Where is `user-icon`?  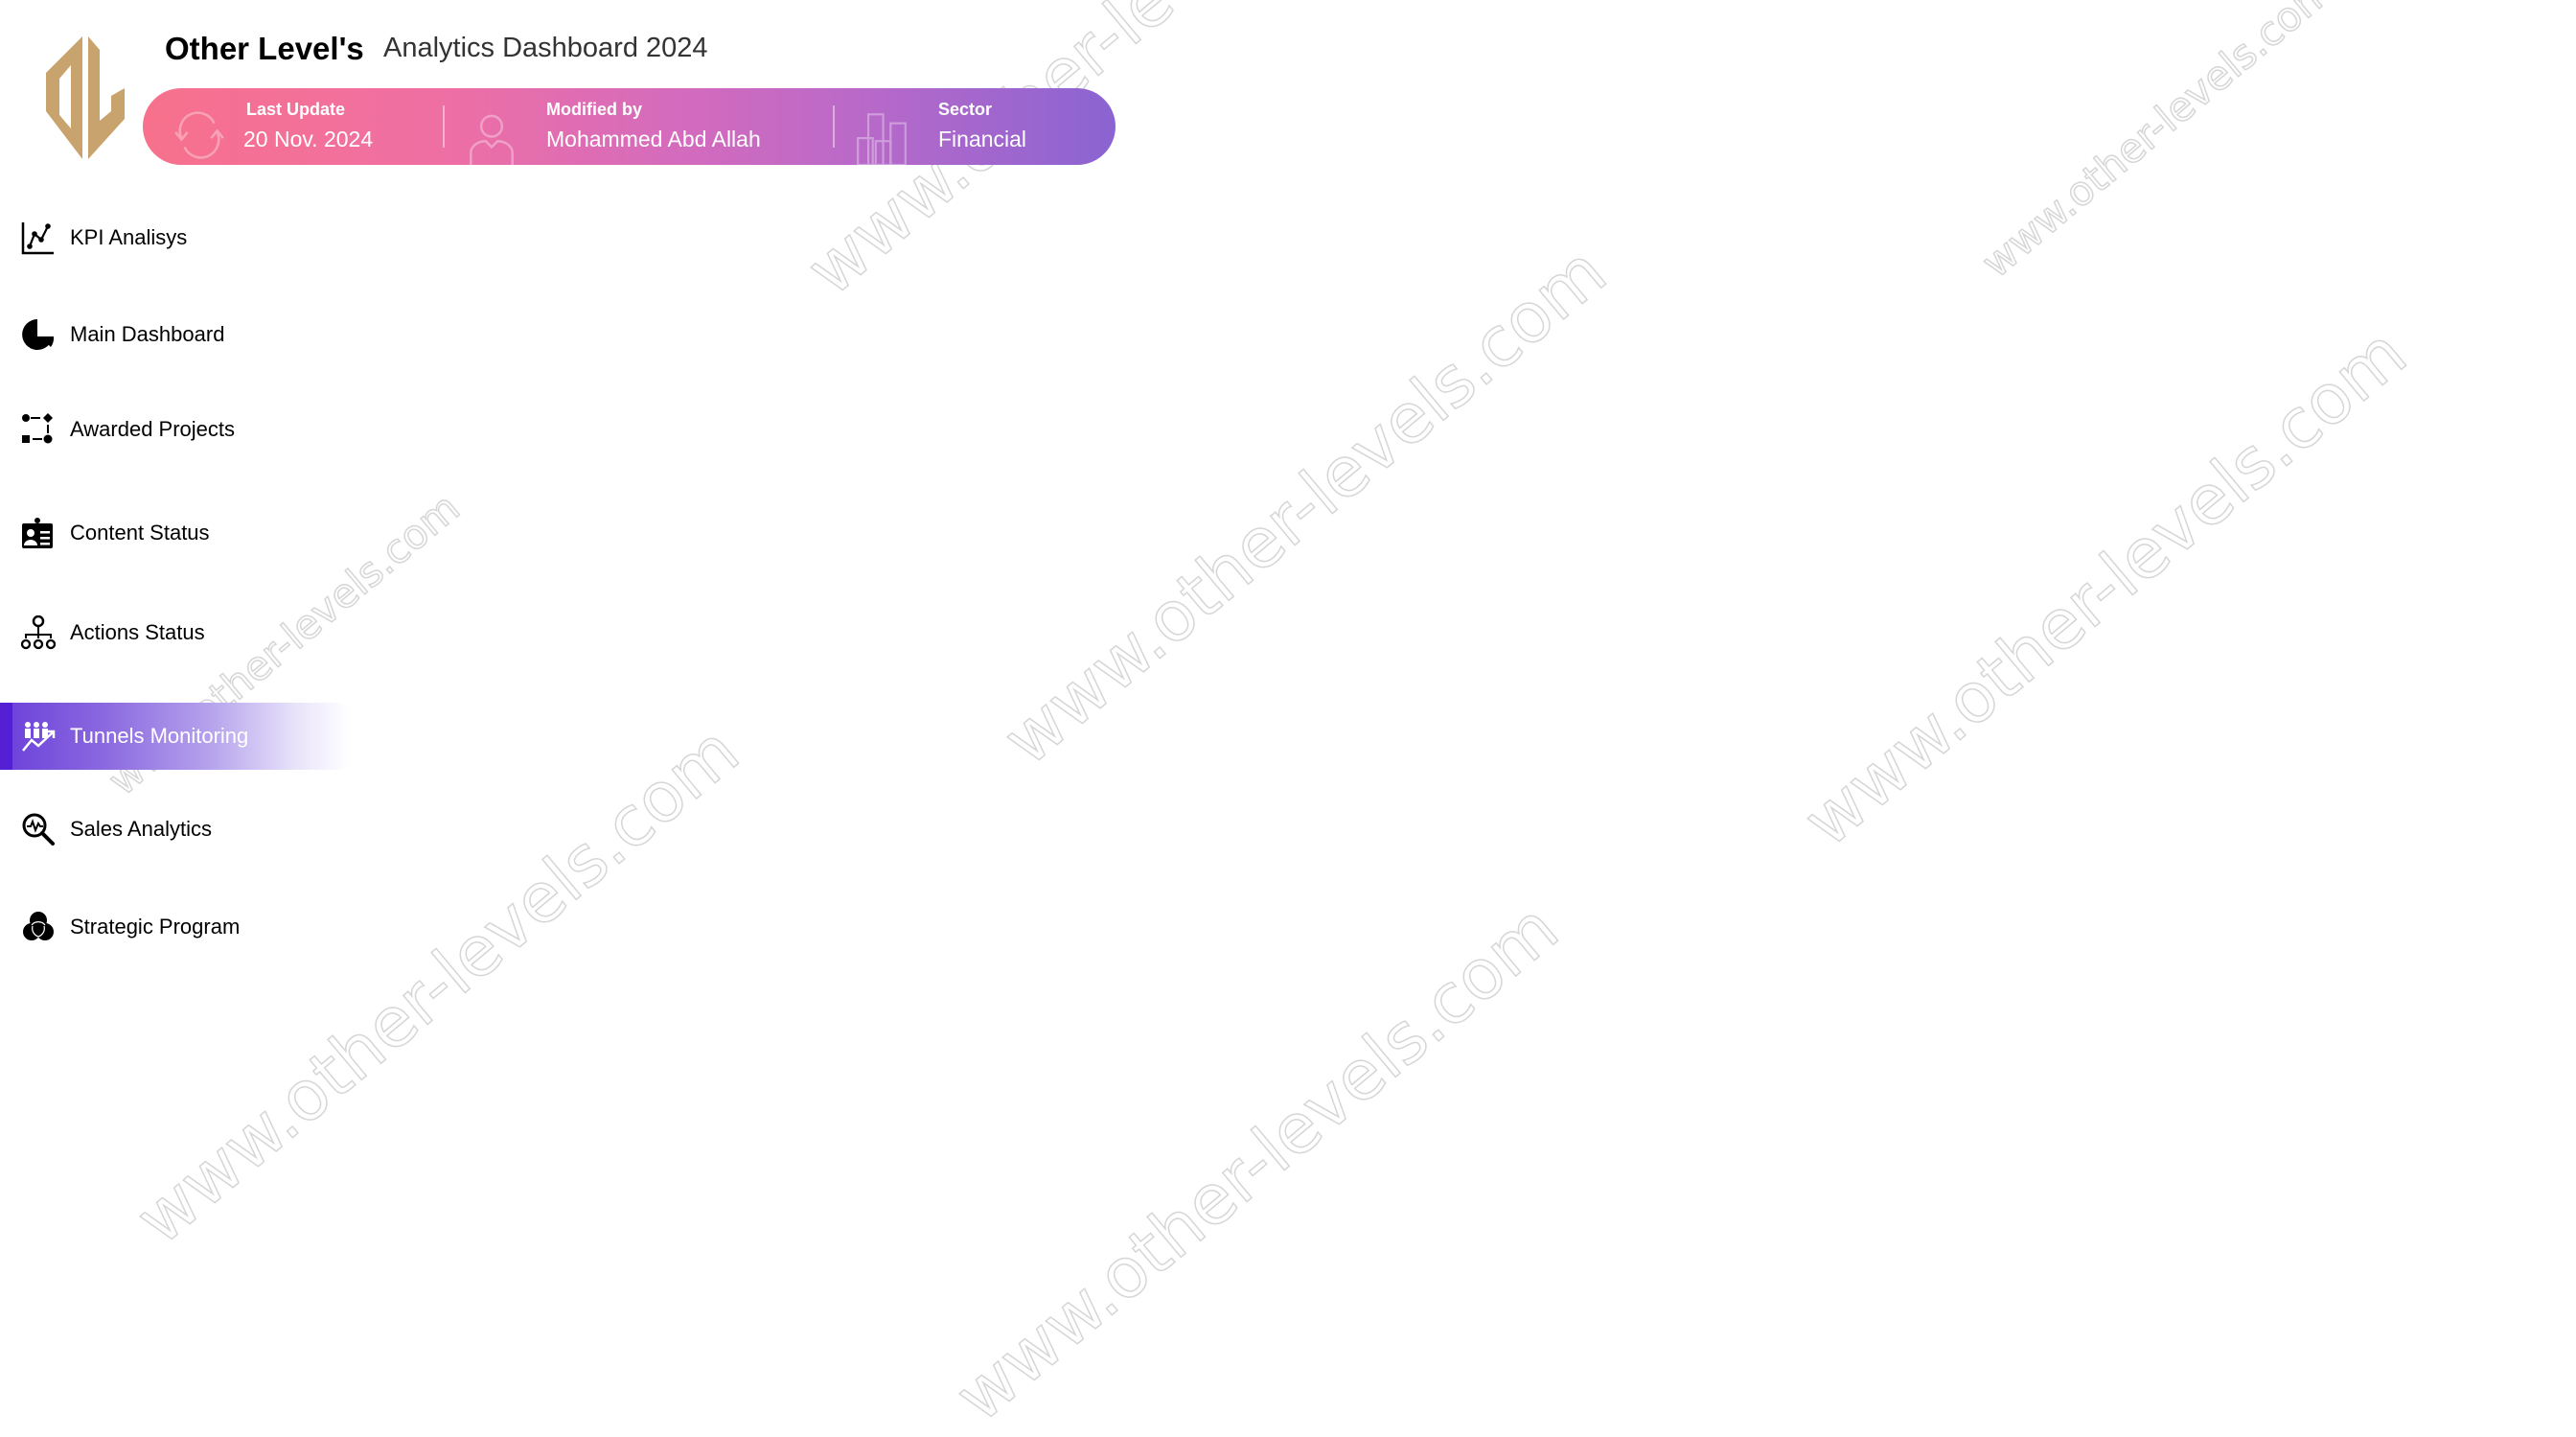 user-icon is located at coordinates (492, 140).